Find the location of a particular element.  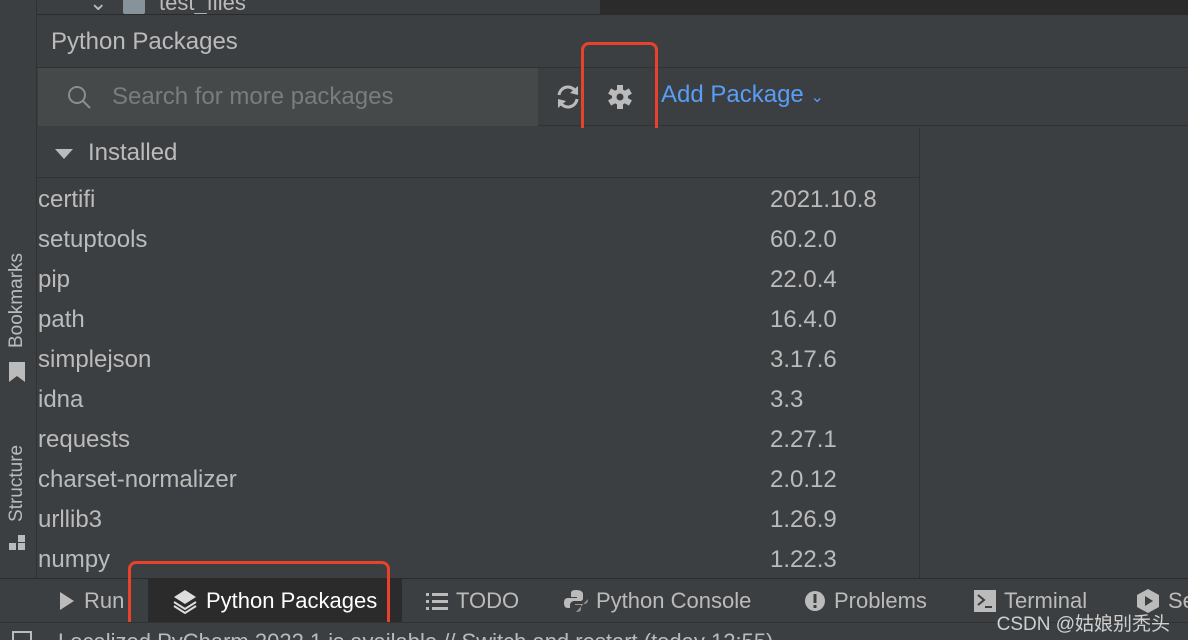

folder-icon is located at coordinates (134, 7).